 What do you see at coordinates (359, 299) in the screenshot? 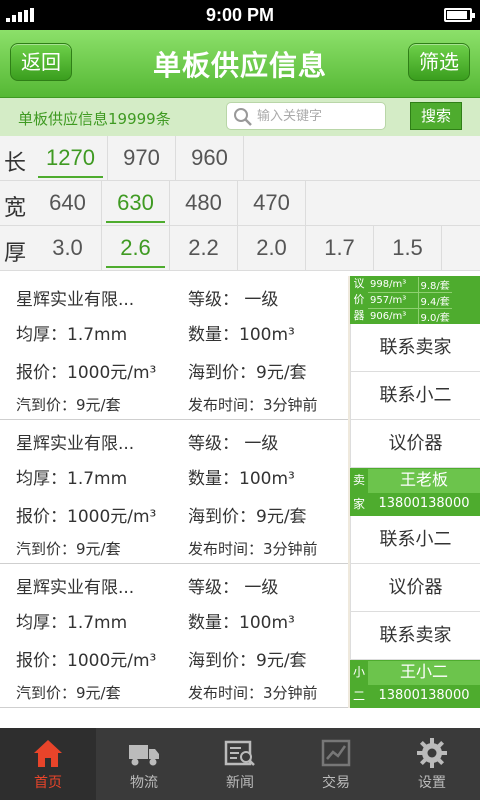
I see `bargain-tag: 议价器` at bounding box center [359, 299].